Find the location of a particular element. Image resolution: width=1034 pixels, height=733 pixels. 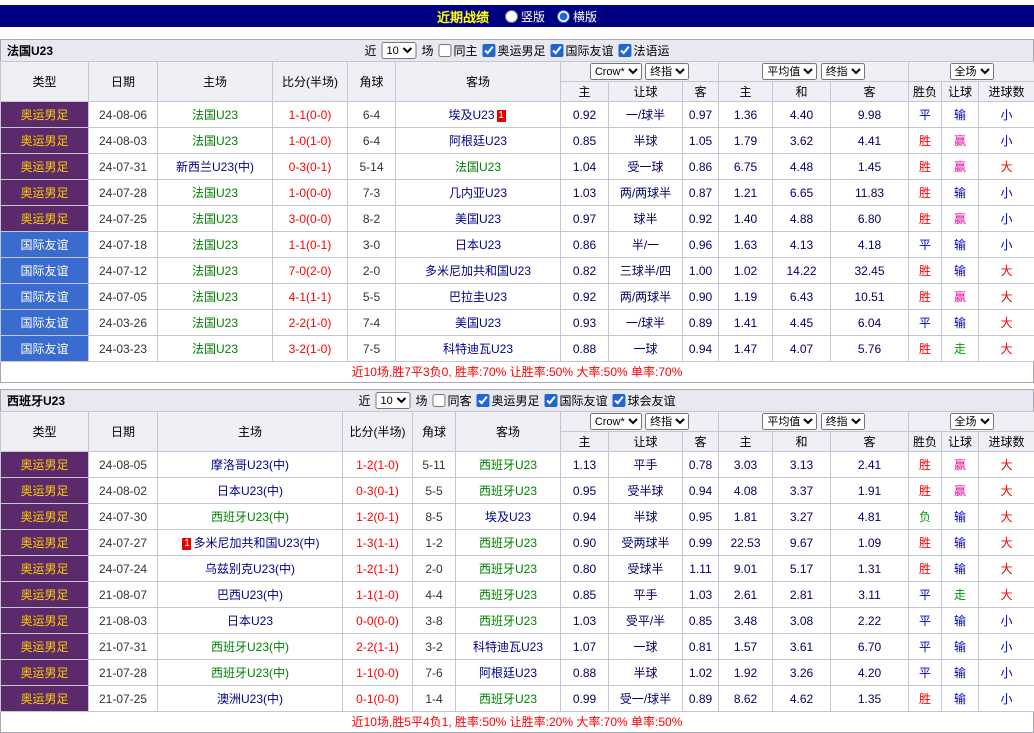

away-team-cell: 埃及U23 1 is located at coordinates (478, 114).